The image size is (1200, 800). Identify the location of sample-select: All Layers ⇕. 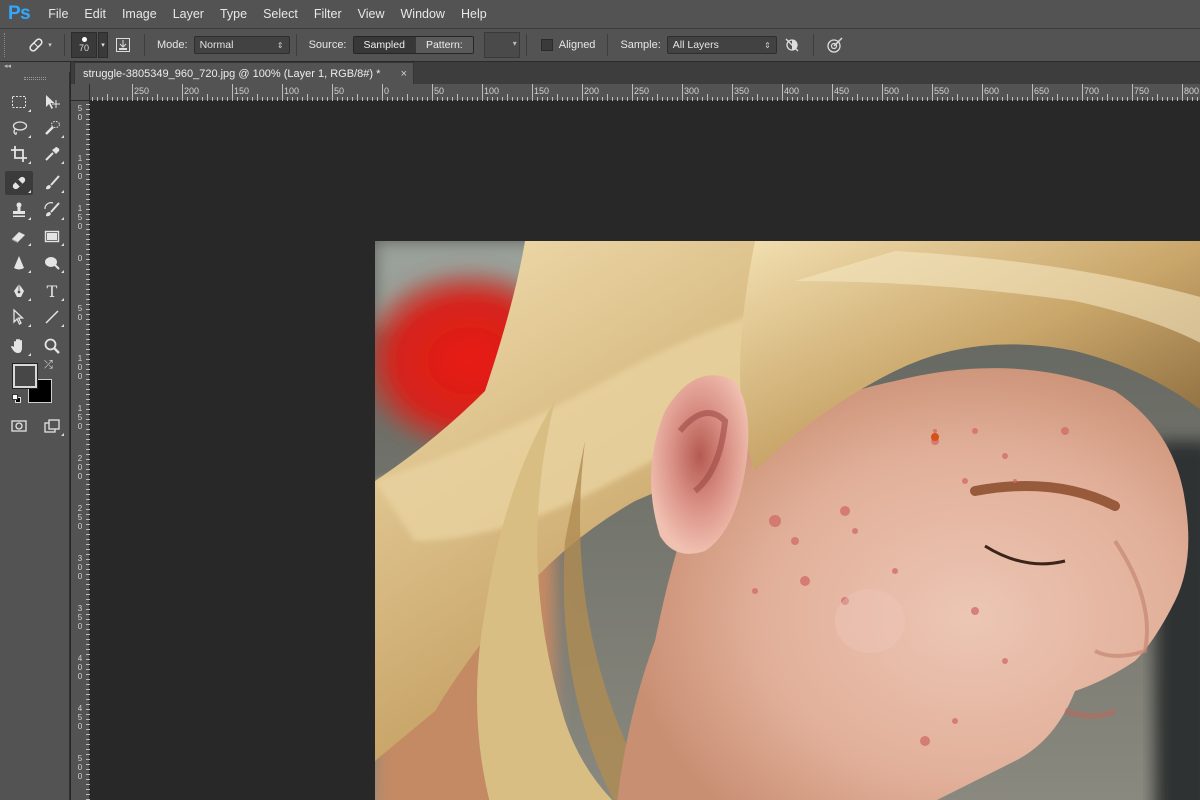
(722, 45).